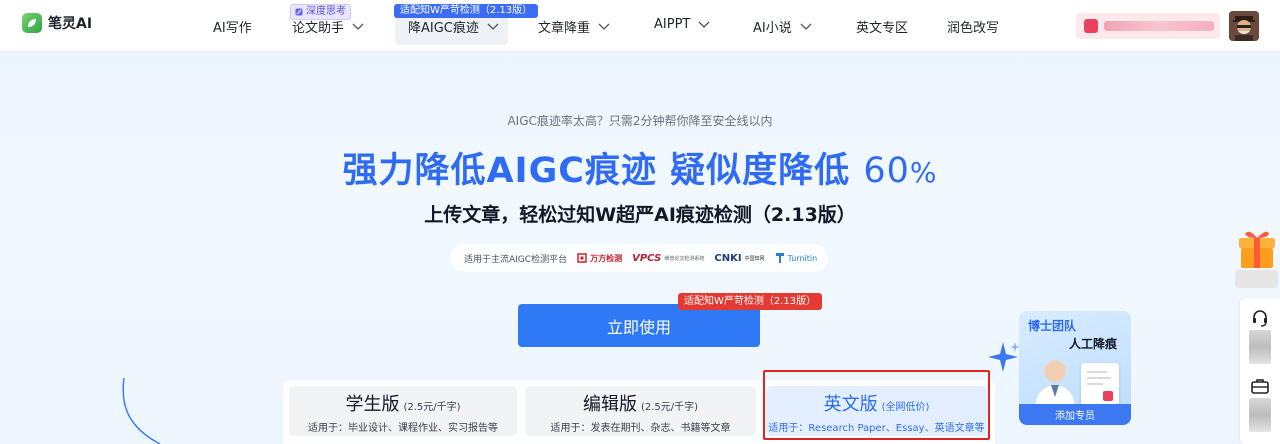 Image resolution: width=1280 pixels, height=444 pixels. Describe the element at coordinates (596, 171) in the screenshot. I see `hero-title-main: 强力降低AIGC痕迹 疑似度降低` at that location.